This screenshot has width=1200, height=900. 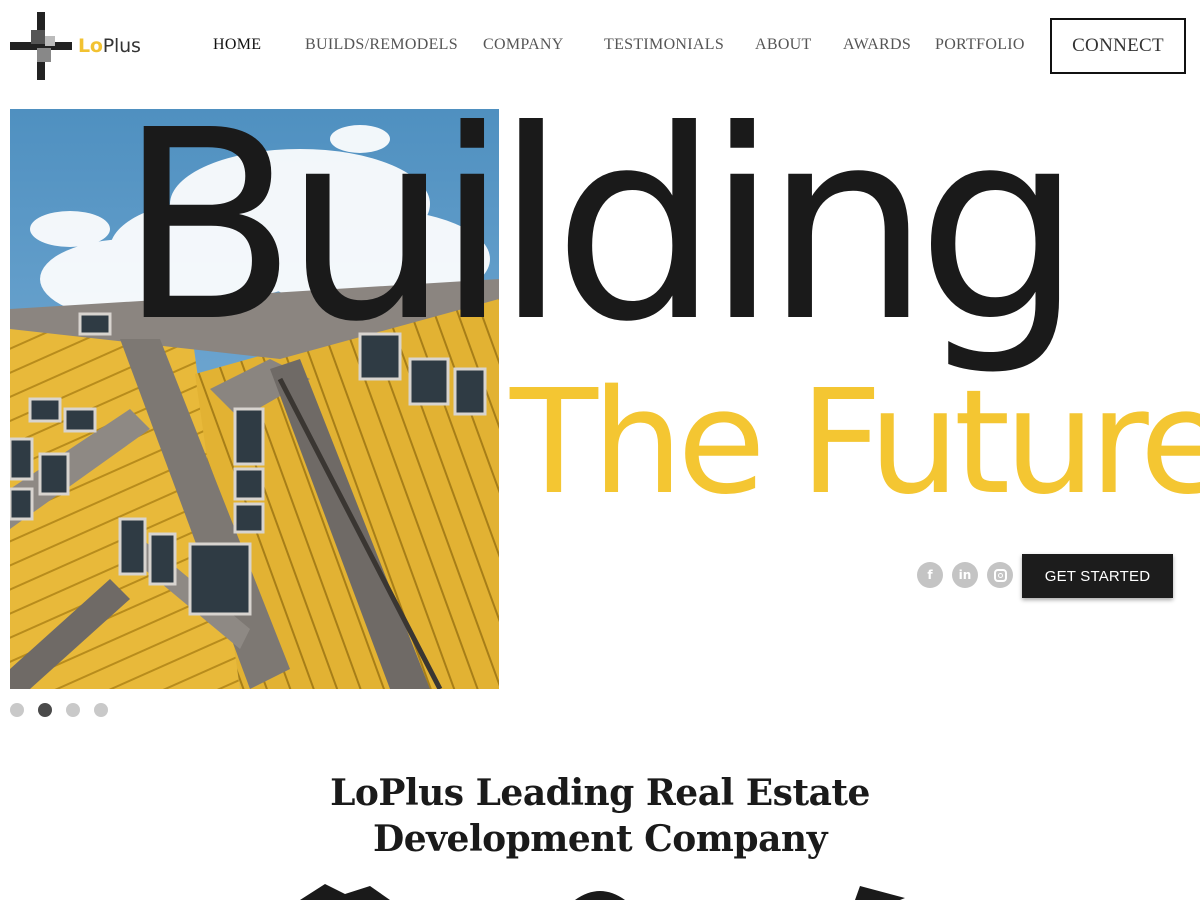 I want to click on social-links: f in, so click(x=965, y=575).